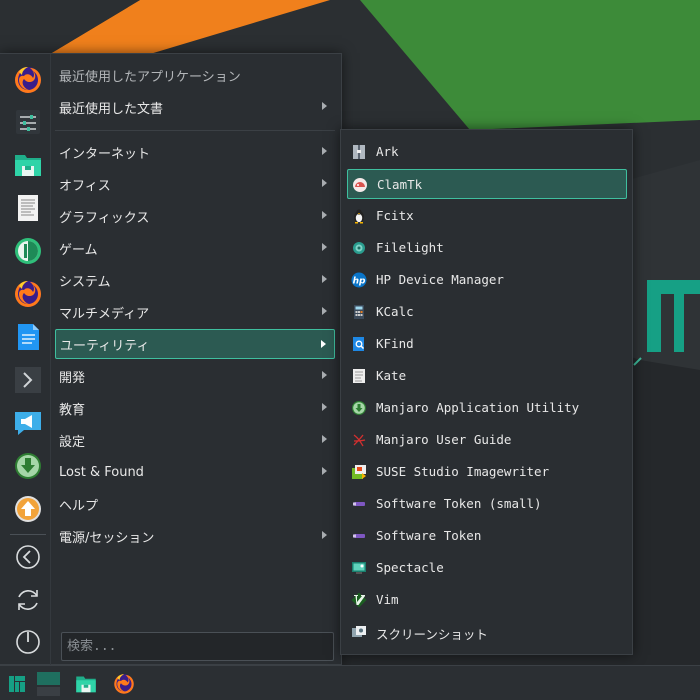 Image resolution: width=700 pixels, height=700 pixels. Describe the element at coordinates (195, 344) in the screenshot. I see `category-utilities: ユーティリティ` at that location.